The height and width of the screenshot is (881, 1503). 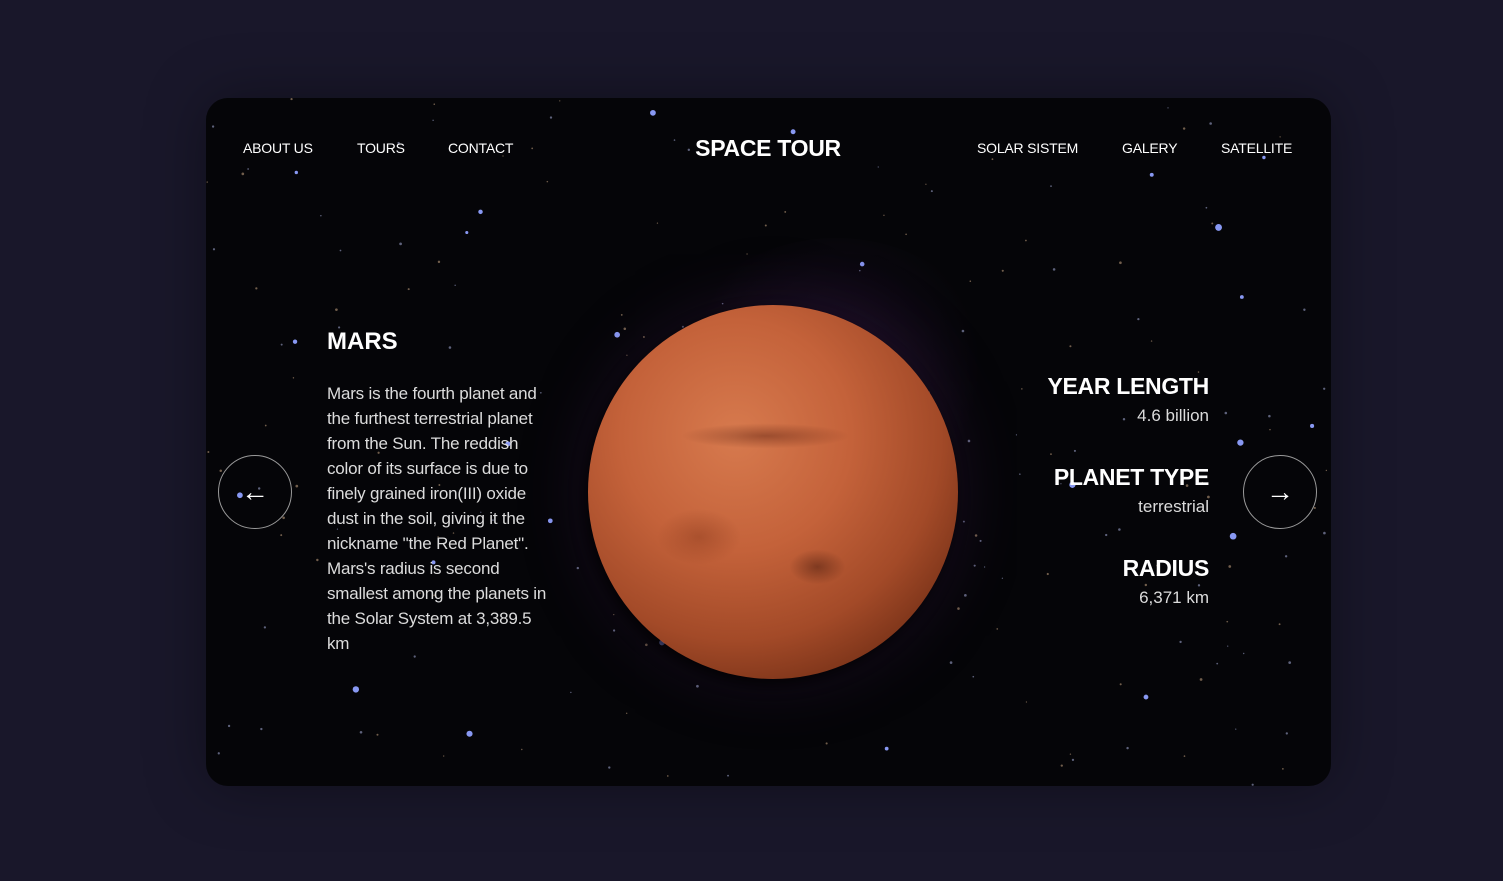 I want to click on prev-button: ←, so click(x=255, y=492).